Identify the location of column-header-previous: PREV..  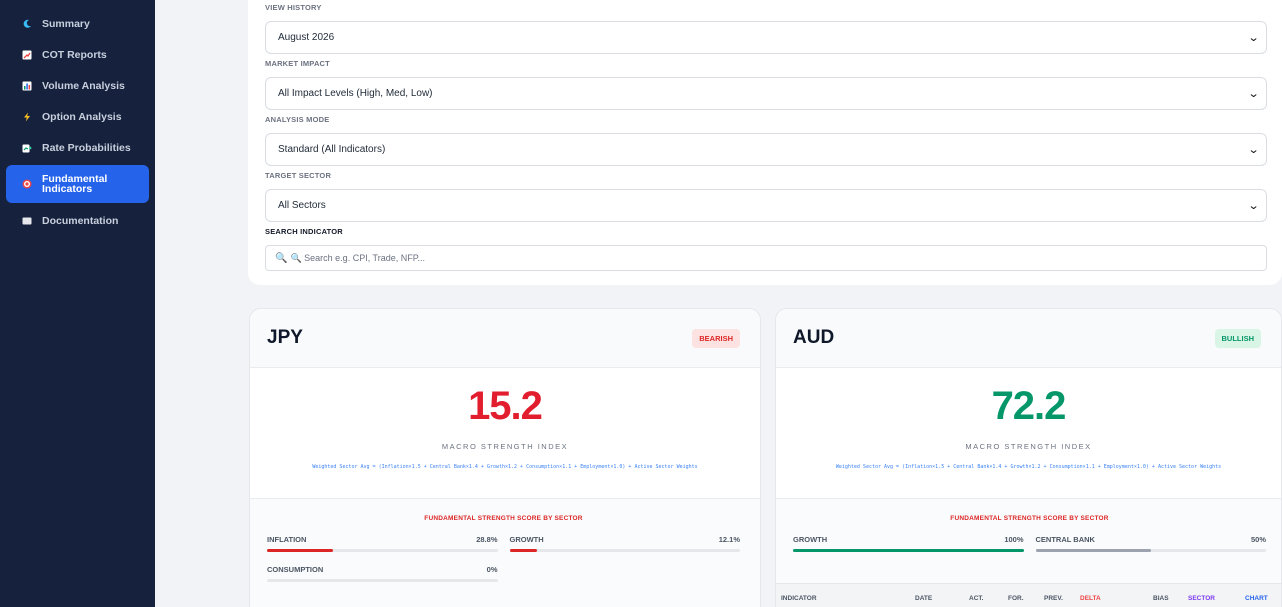
(1053, 598).